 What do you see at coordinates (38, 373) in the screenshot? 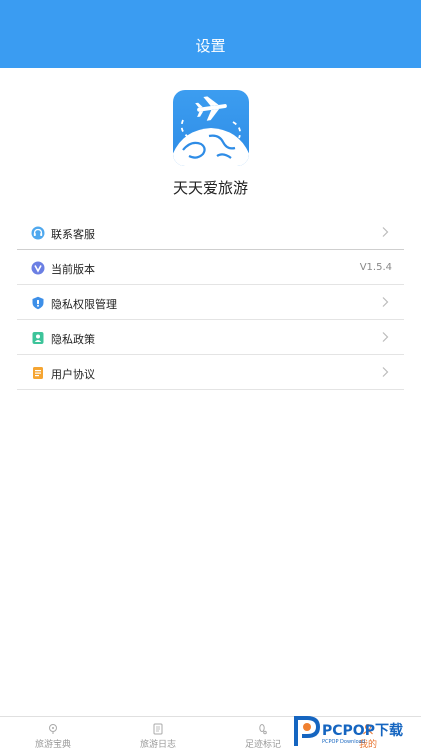
I see `document-icon` at bounding box center [38, 373].